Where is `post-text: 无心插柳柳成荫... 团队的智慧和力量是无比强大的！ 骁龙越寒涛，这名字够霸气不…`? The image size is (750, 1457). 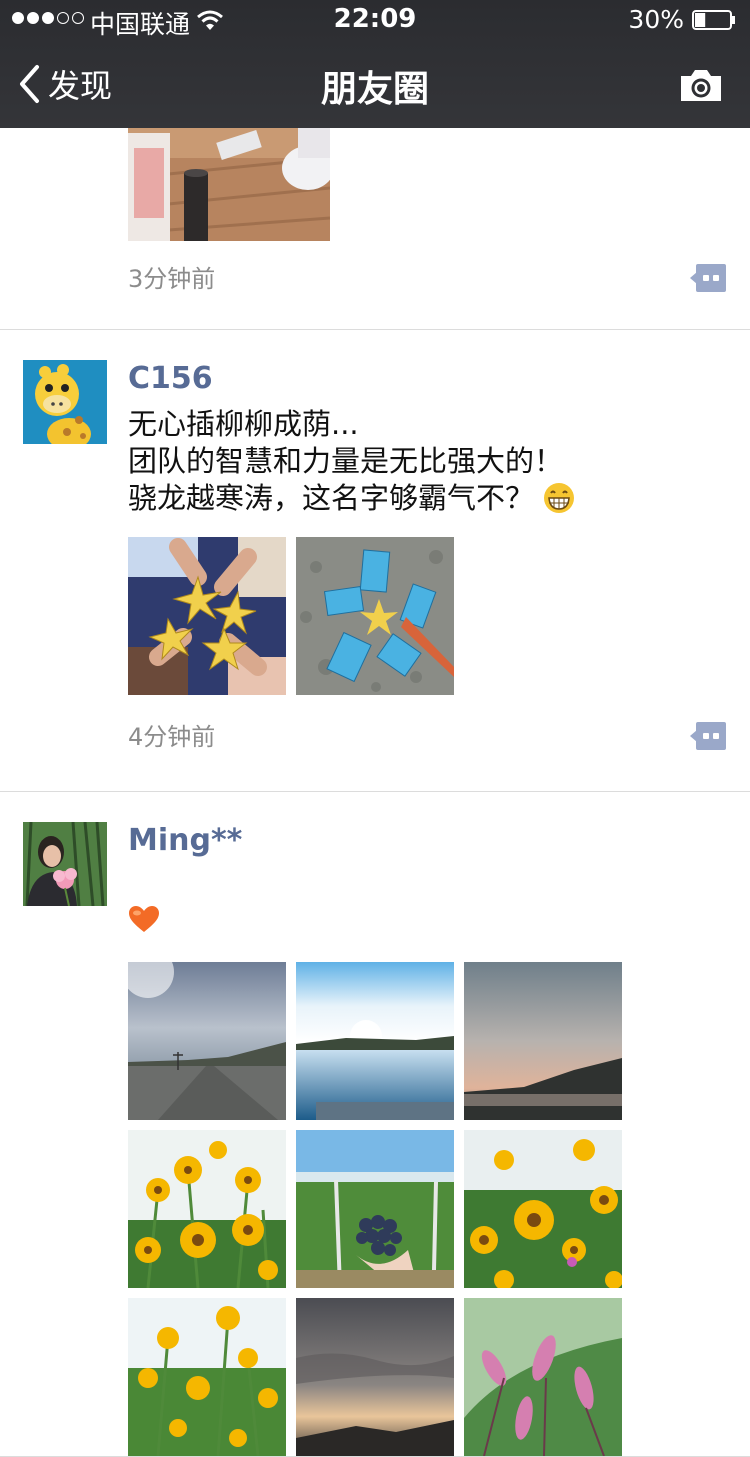 post-text: 无心插柳柳成荫... 团队的智慧和力量是无比强大的！ 骁龙越寒涛，这名字够霸气不… is located at coordinates (427, 461).